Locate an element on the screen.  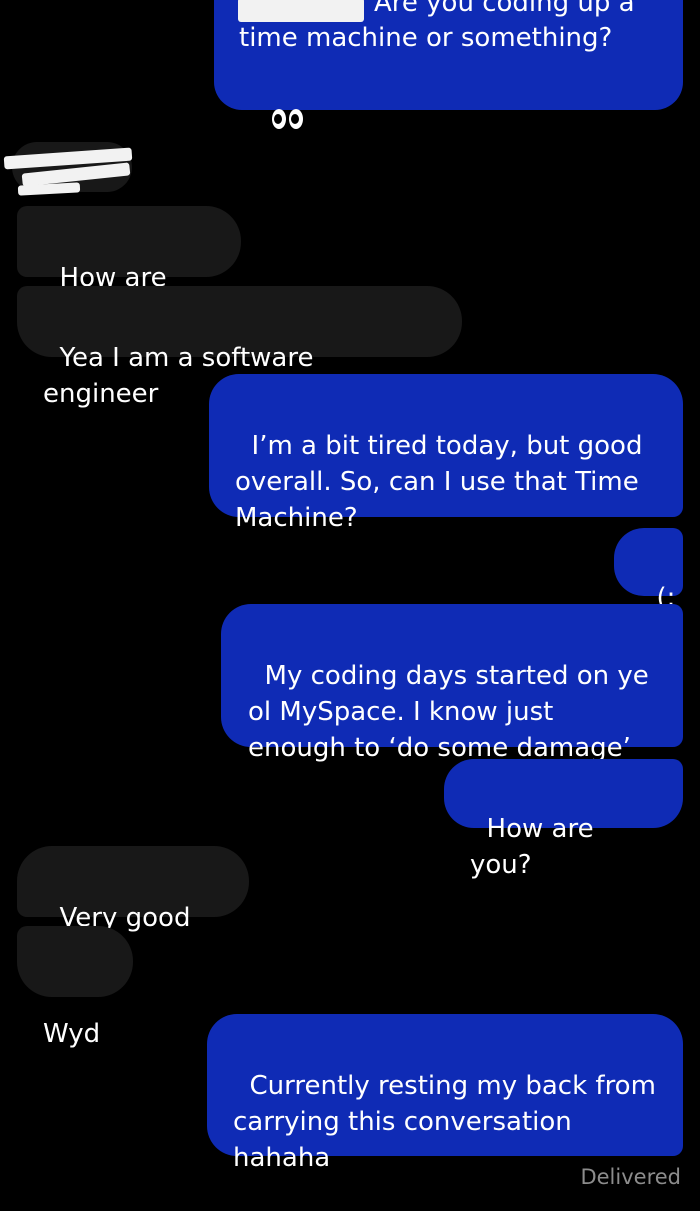
message-text: Wyd is located at coordinates (72, 1034).